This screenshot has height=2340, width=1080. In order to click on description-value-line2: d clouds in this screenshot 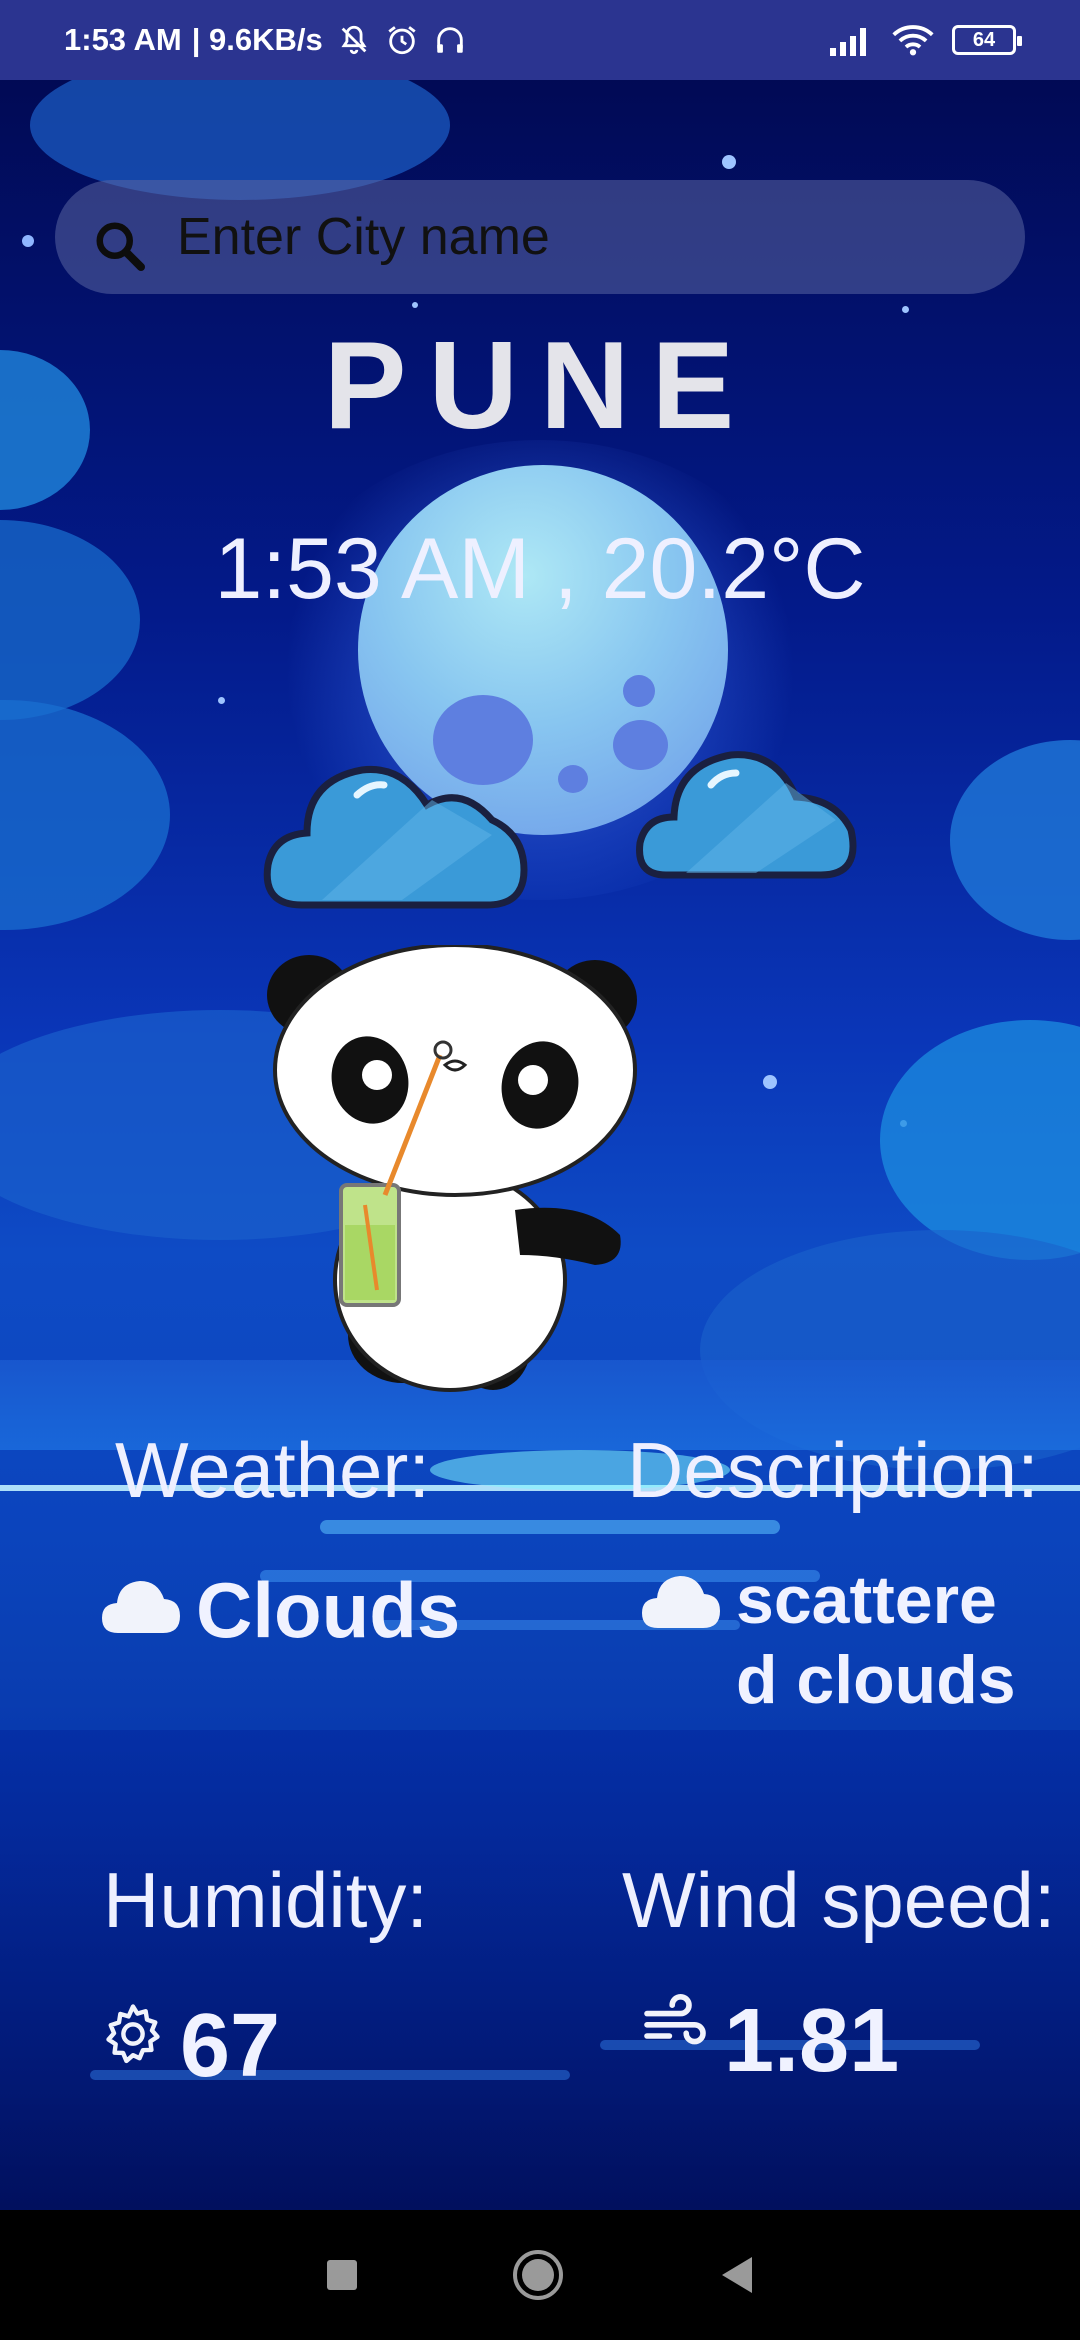, I will do `click(876, 1680)`.